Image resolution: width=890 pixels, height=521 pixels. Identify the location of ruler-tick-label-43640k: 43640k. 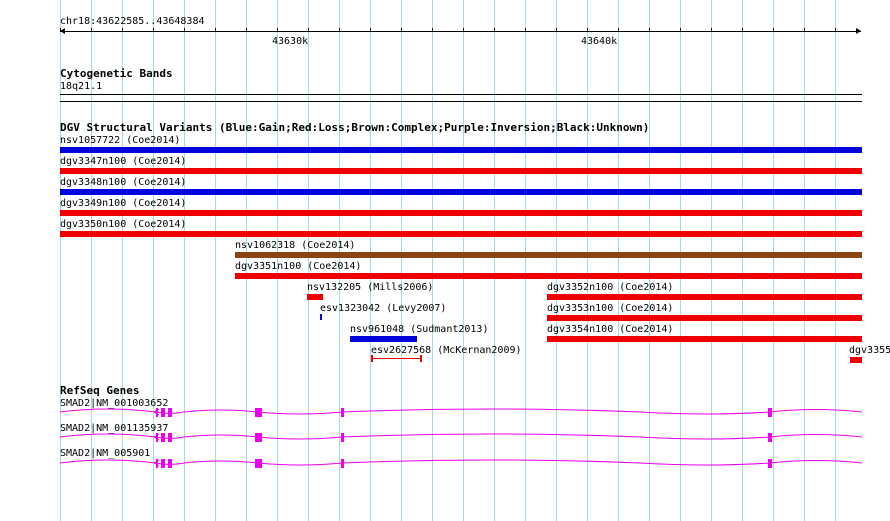
(599, 41).